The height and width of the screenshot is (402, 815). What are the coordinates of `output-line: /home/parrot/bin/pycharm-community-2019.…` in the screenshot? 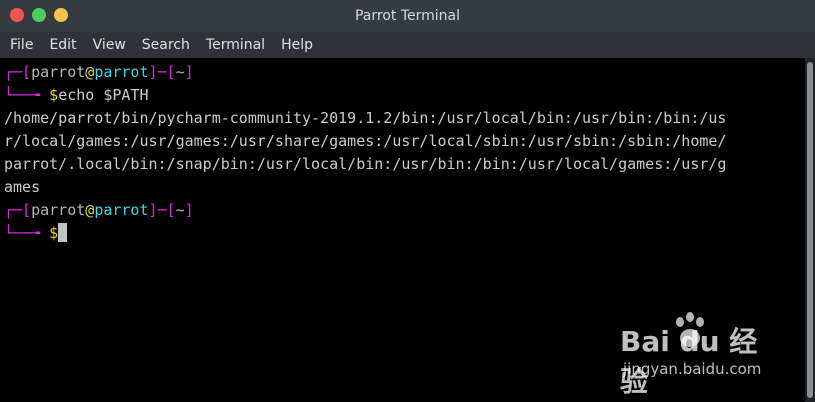 It's located at (365, 118).